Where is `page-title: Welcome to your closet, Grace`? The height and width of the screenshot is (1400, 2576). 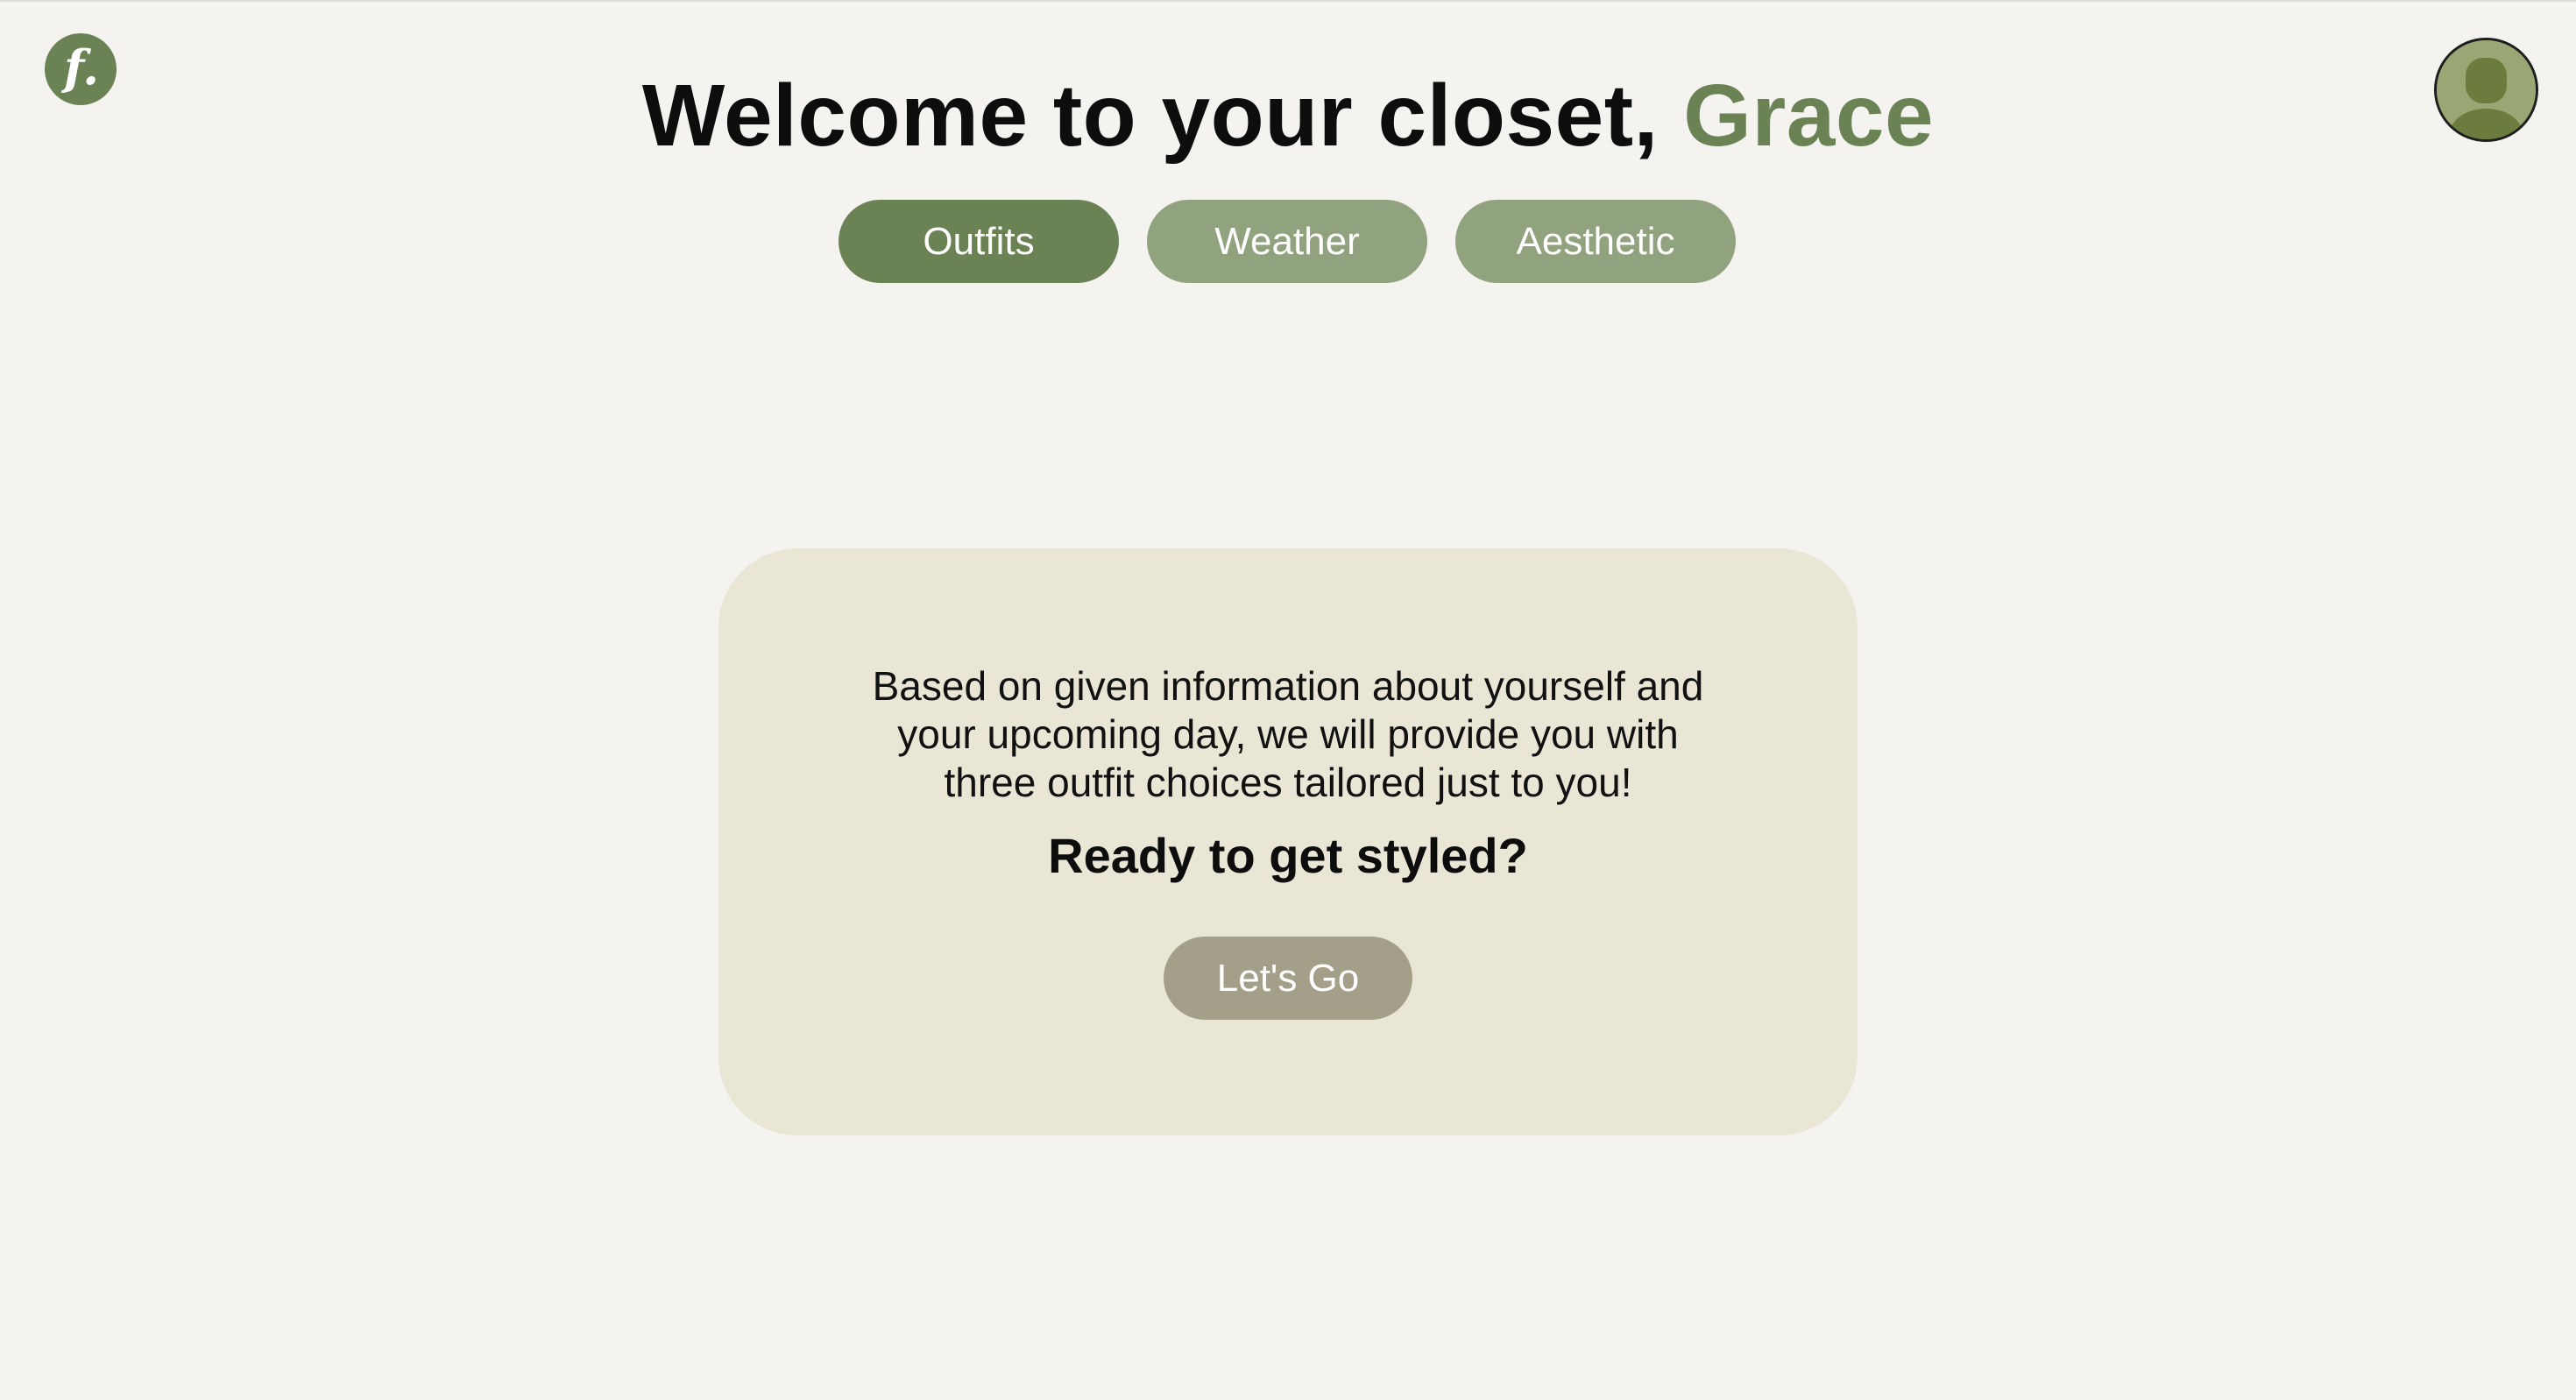 page-title: Welcome to your closet, Grace is located at coordinates (1288, 115).